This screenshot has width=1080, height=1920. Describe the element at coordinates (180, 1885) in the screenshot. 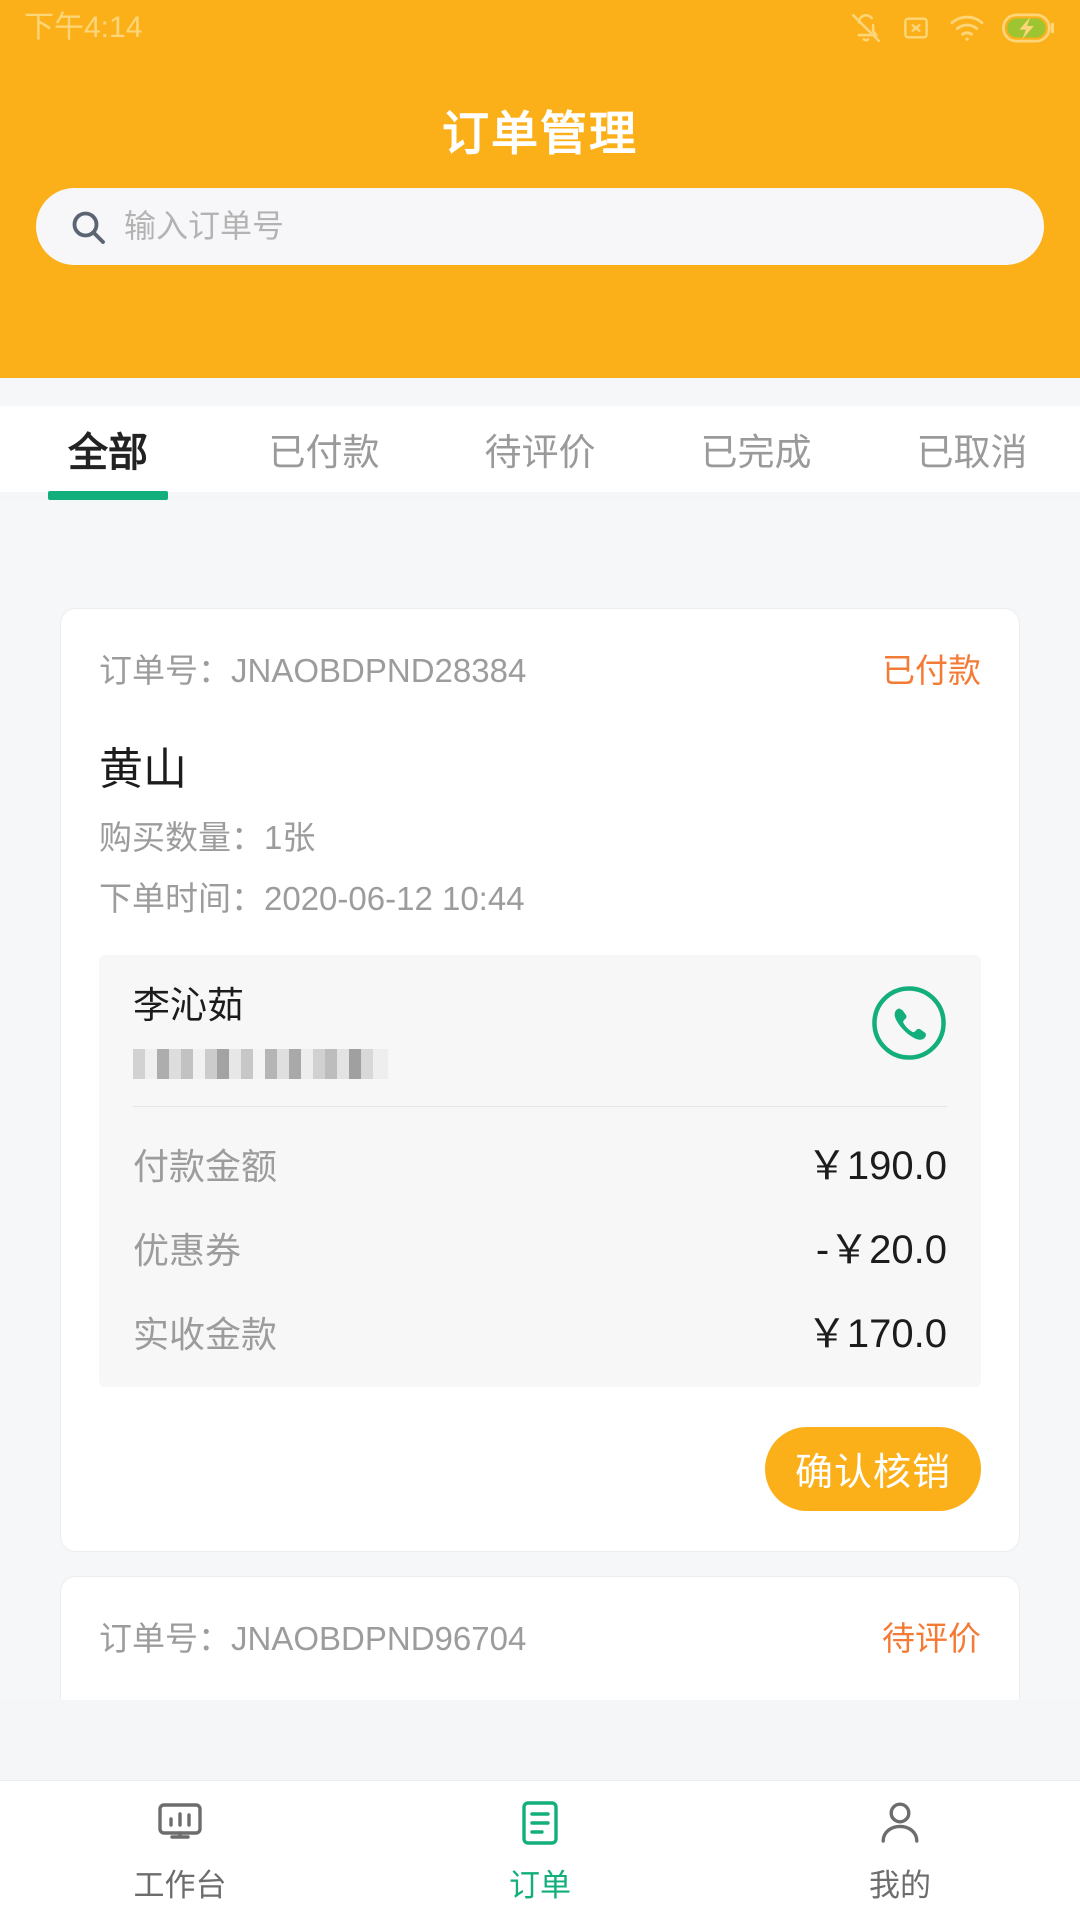

I see `nav-label: 工作台` at that location.